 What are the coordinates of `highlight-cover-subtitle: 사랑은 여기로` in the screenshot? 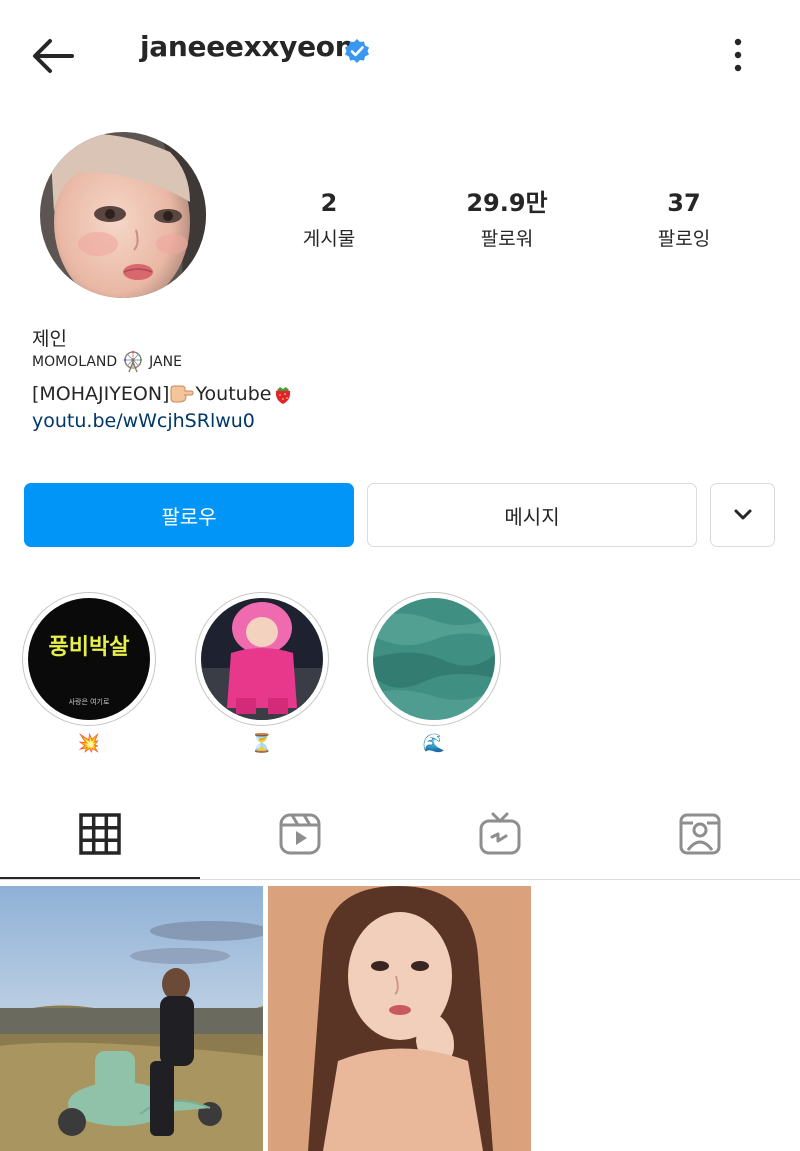 It's located at (89, 701).